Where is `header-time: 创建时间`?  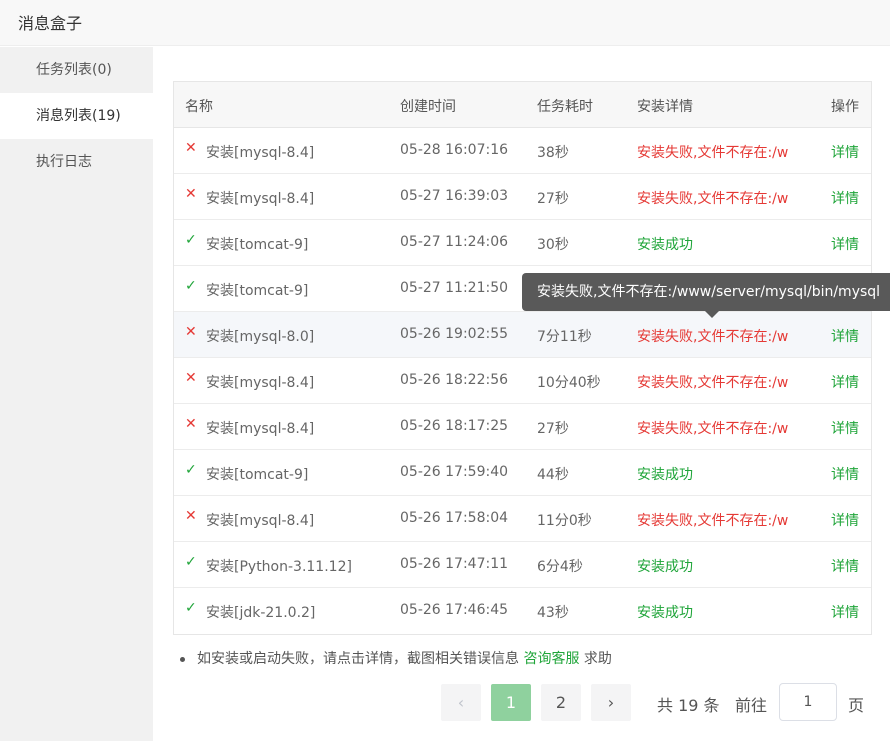 header-time: 创建时间 is located at coordinates (428, 107).